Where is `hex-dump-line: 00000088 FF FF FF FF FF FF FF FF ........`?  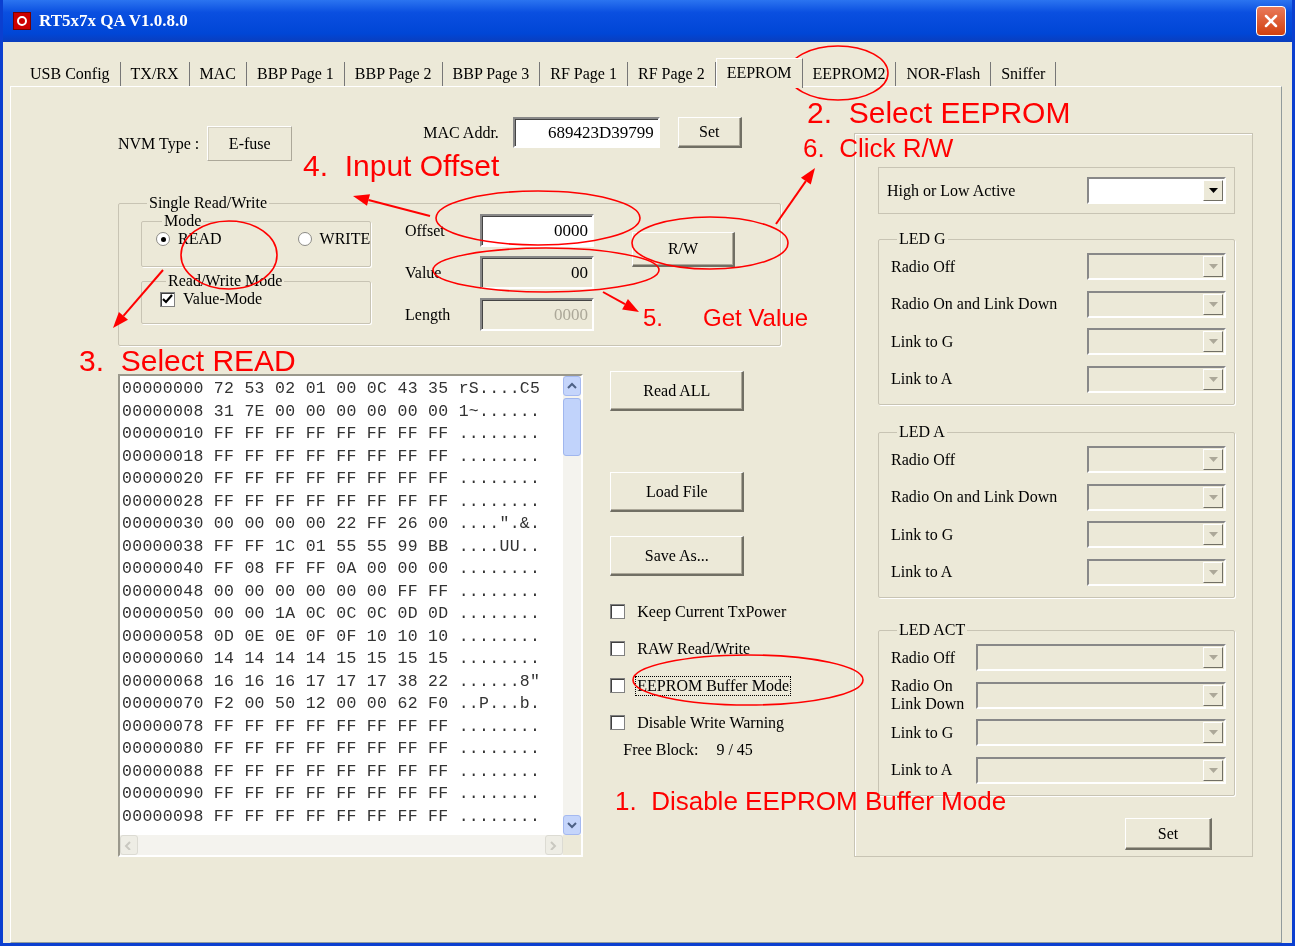 hex-dump-line: 00000088 FF FF FF FF FF FF FF FF ........ is located at coordinates (332, 771).